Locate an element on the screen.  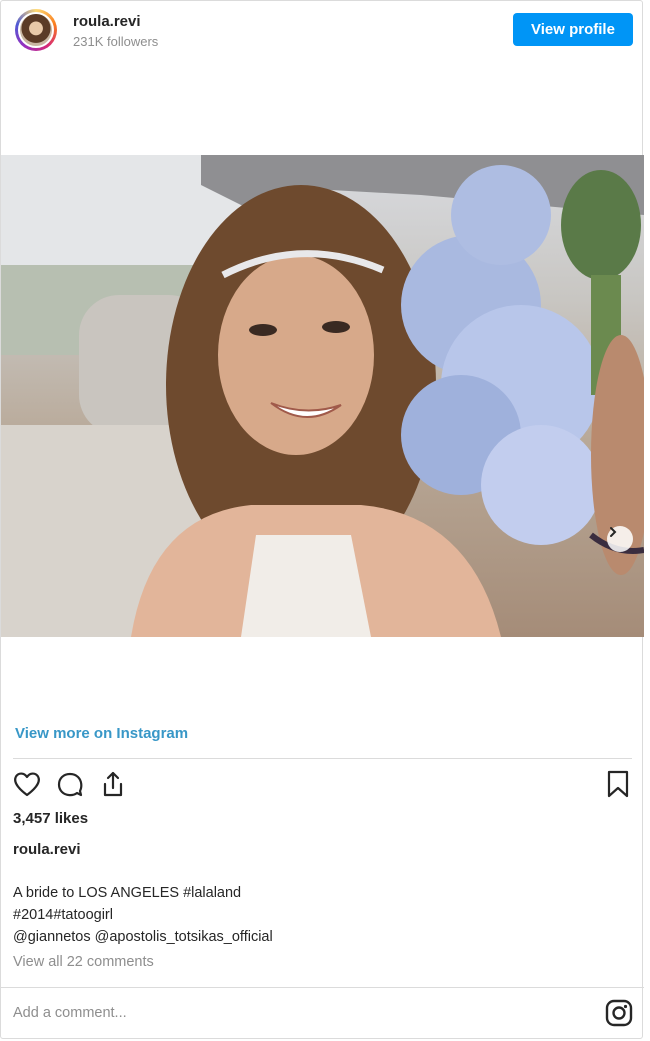
chevron-right-icon is located at coordinates (613, 532).